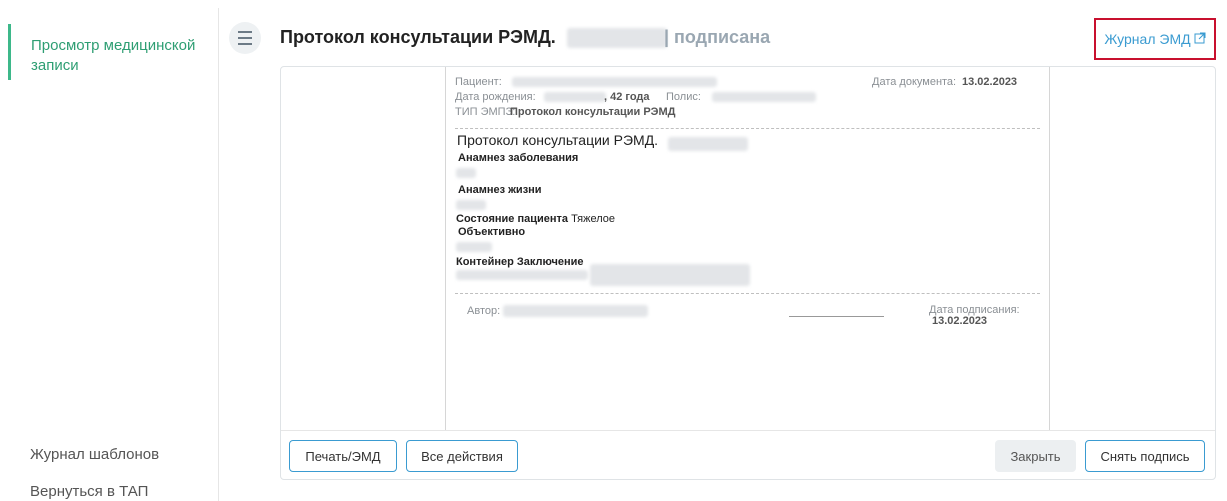 The width and height of the screenshot is (1227, 501). Describe the element at coordinates (627, 97) in the screenshot. I see `age-value: , 42 года` at that location.